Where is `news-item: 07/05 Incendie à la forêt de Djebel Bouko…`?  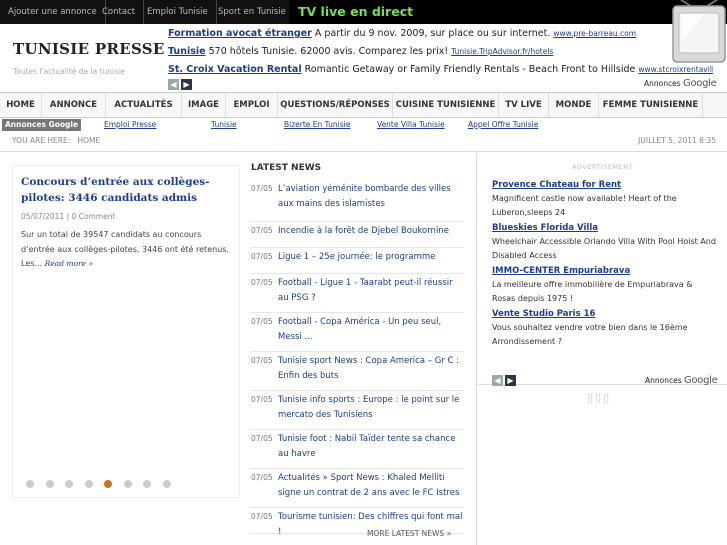 news-item: 07/05 Incendie à la forêt de Djebel Bouko… is located at coordinates (357, 236).